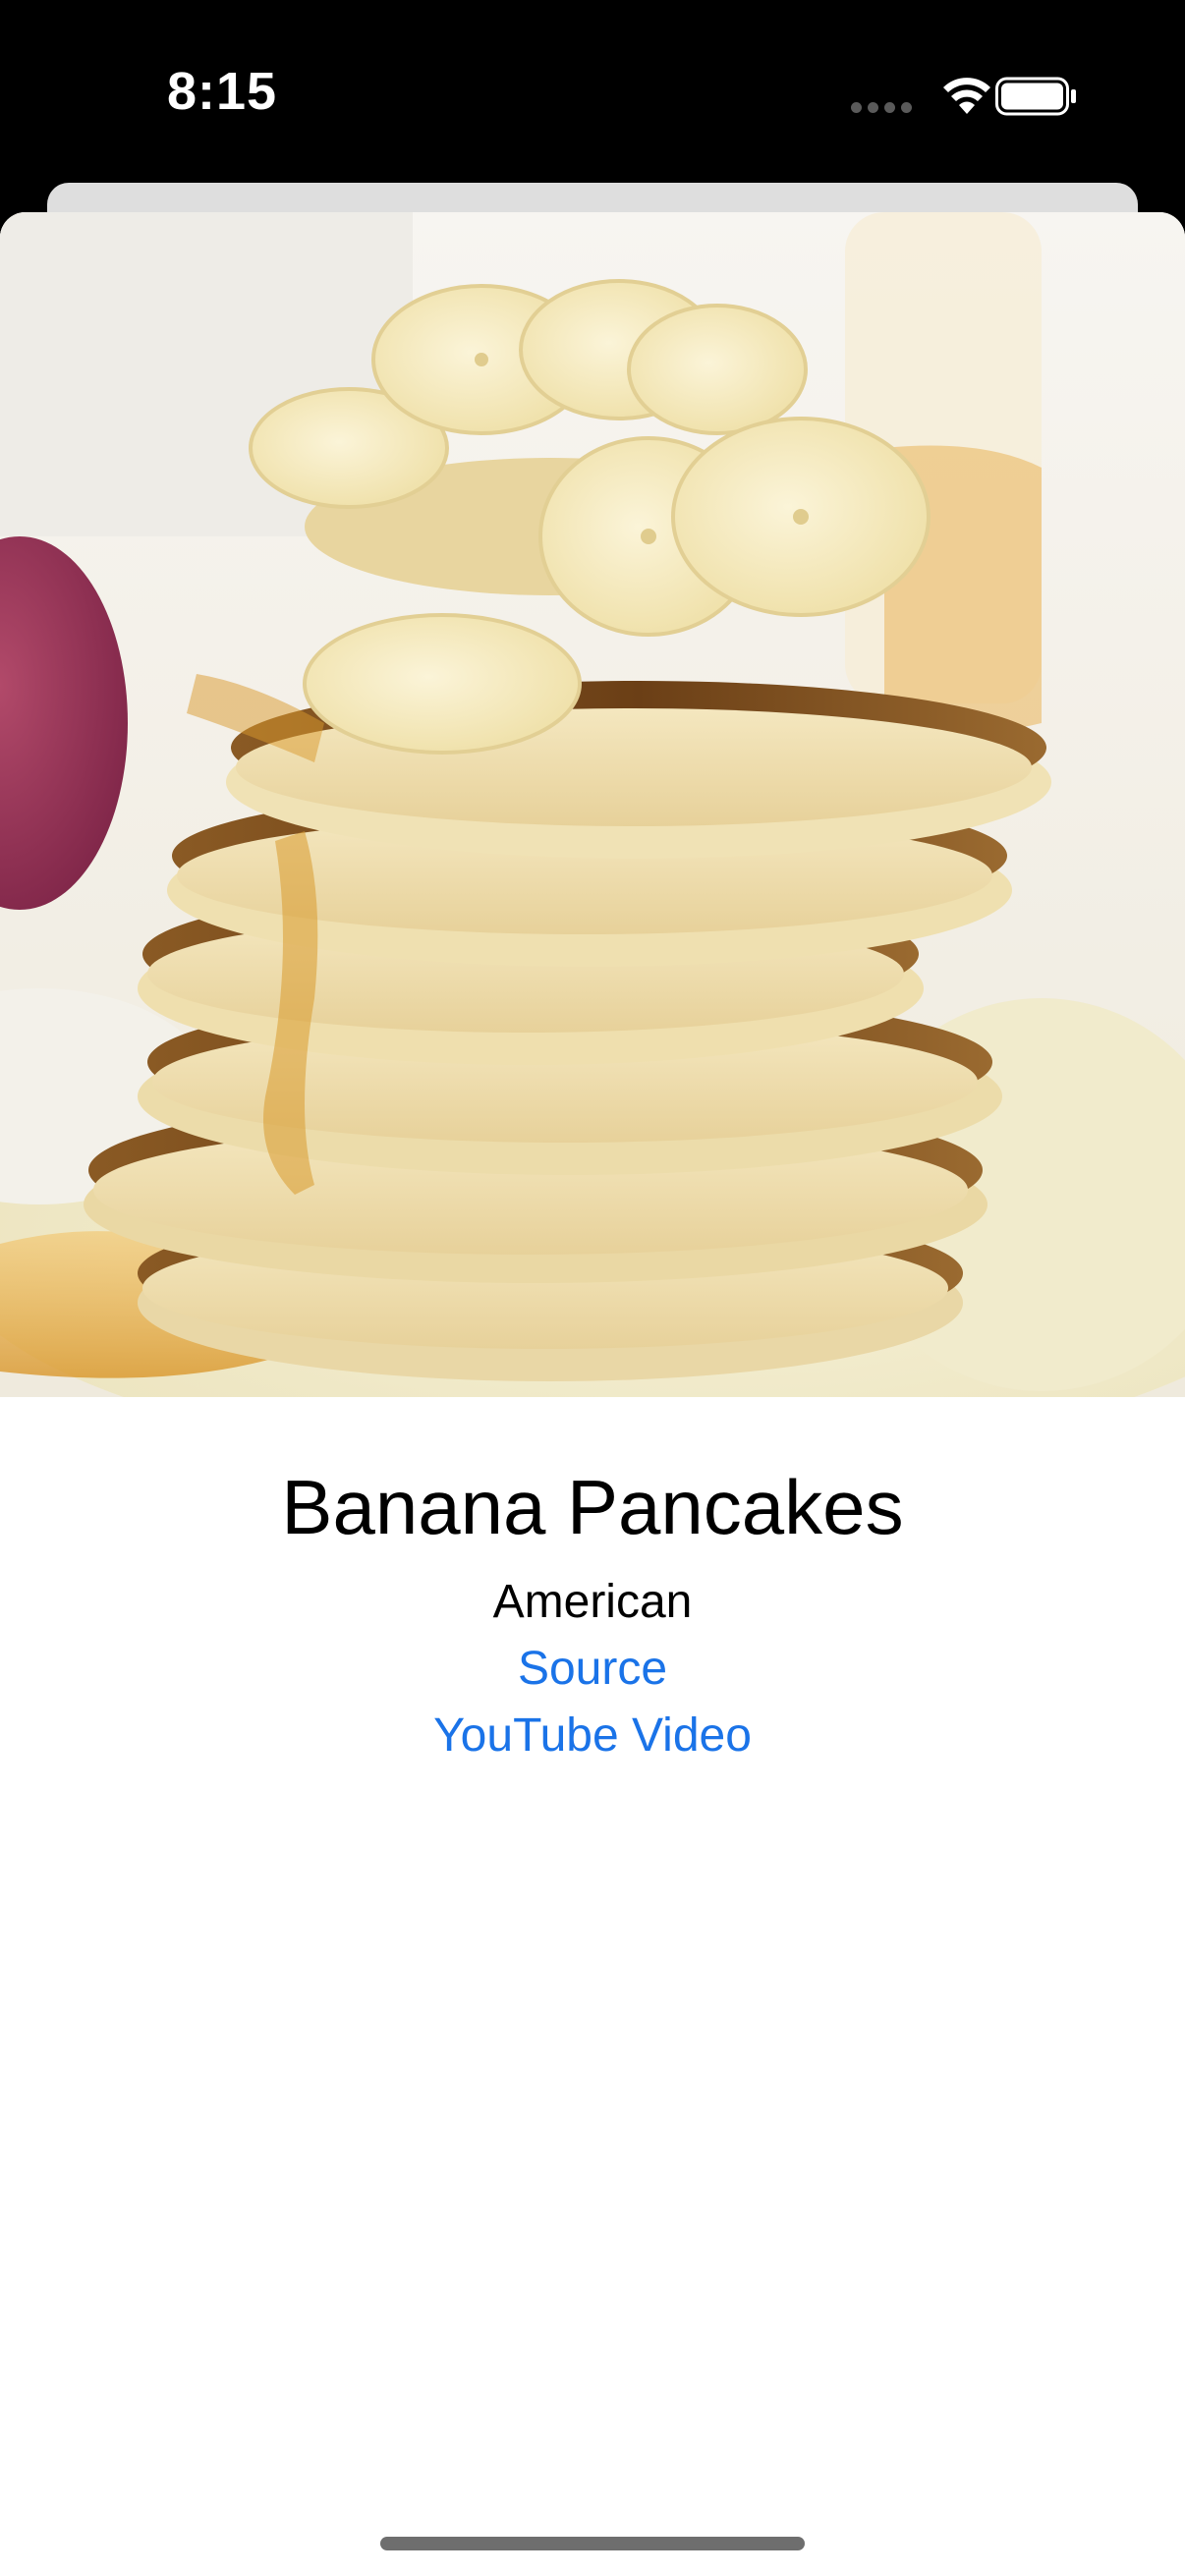  I want to click on youtube-video-link: YouTube Video, so click(592, 1736).